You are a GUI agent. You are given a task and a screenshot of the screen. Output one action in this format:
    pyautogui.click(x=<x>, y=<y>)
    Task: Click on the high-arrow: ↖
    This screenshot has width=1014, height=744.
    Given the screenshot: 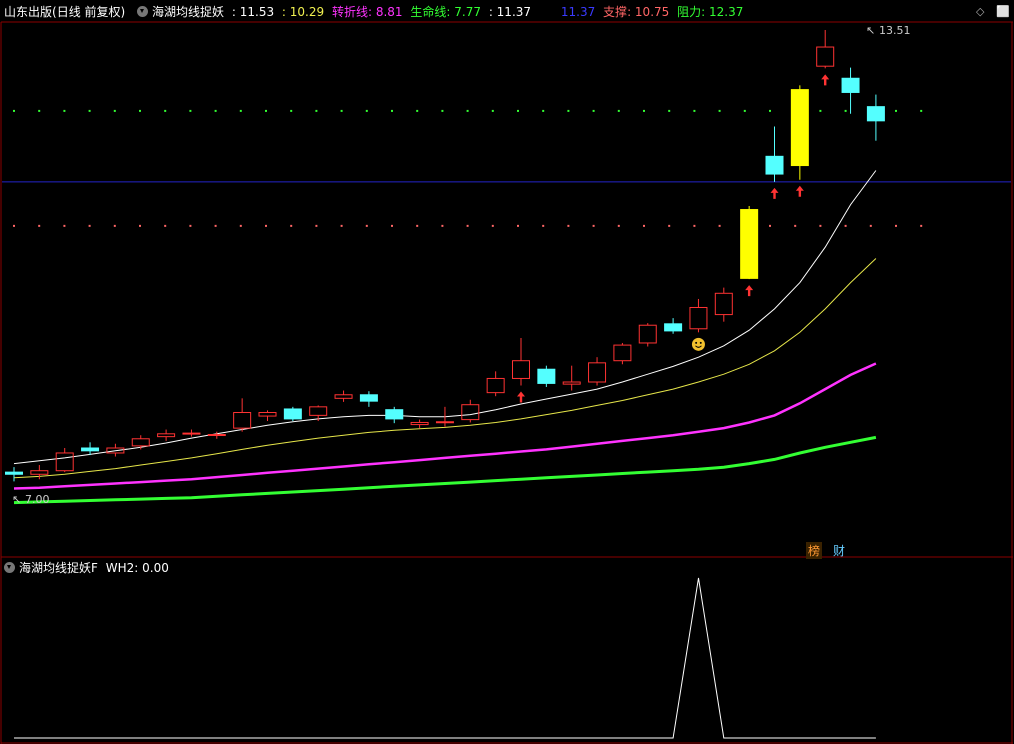 What is the action you would take?
    pyautogui.click(x=870, y=30)
    